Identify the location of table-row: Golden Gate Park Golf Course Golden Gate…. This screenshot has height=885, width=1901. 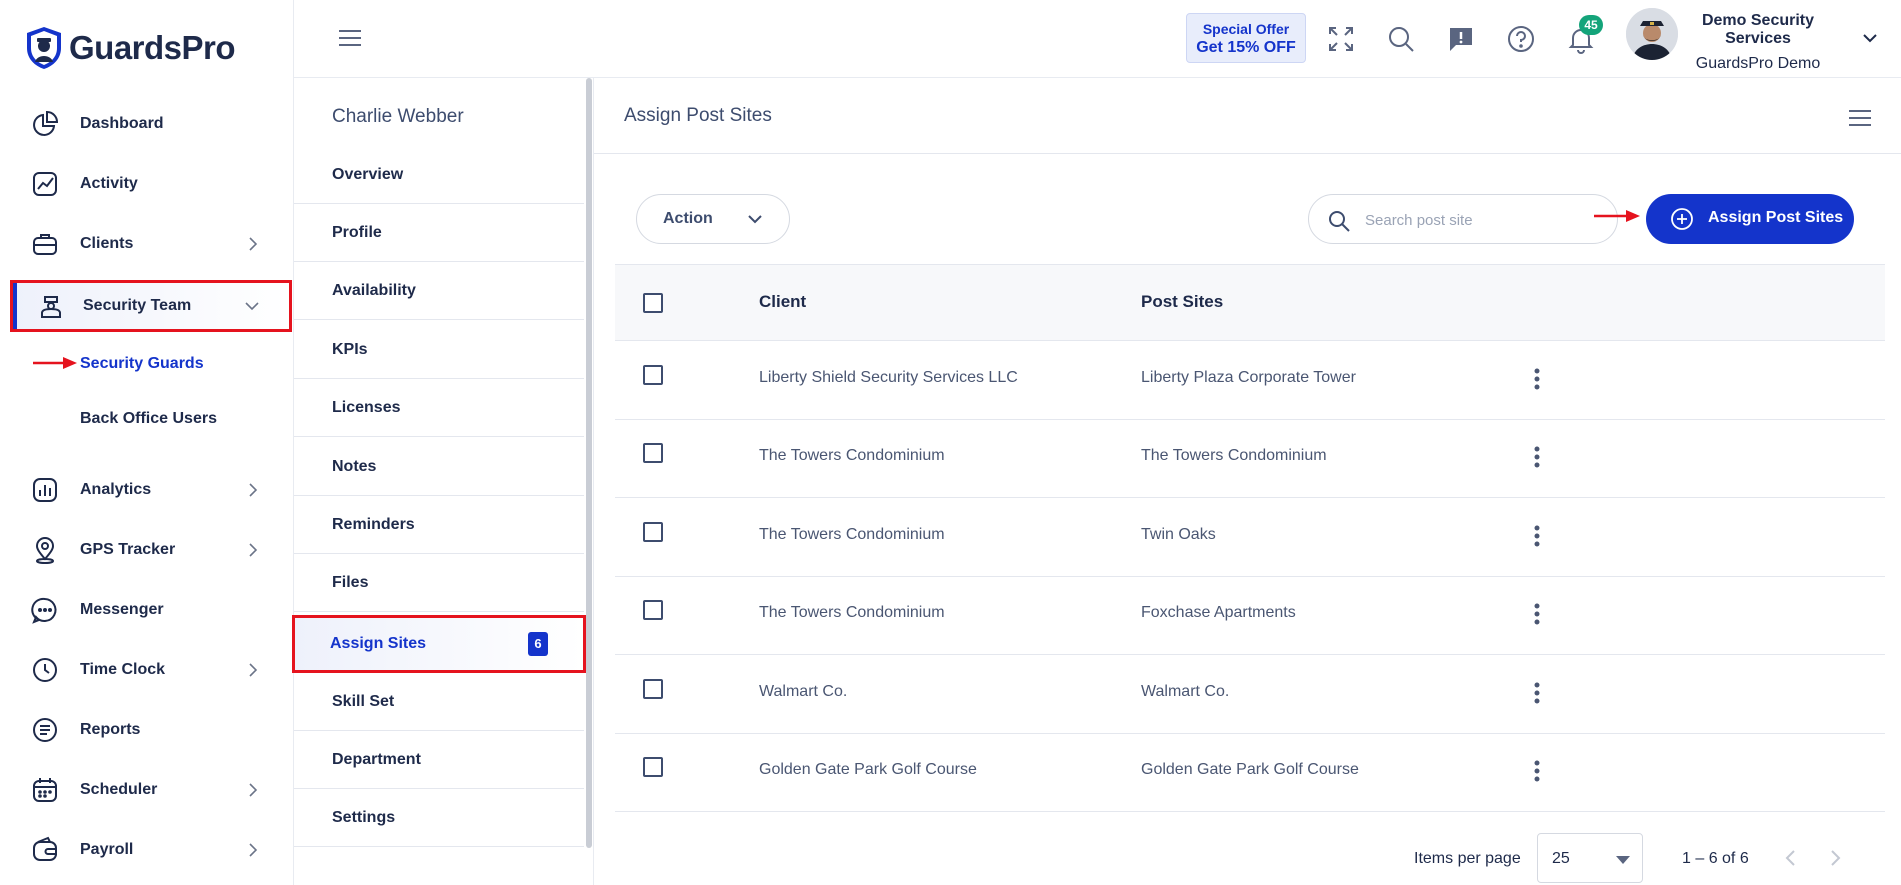
(1250, 772).